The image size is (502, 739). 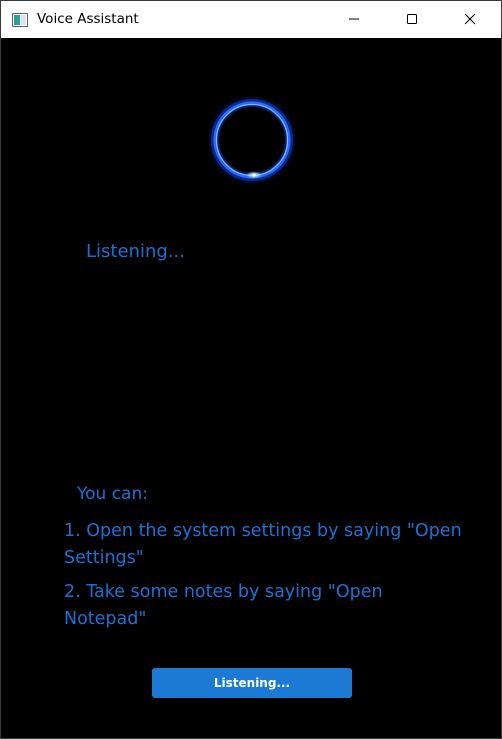 I want to click on window-title: Voice Assistant, so click(x=88, y=19).